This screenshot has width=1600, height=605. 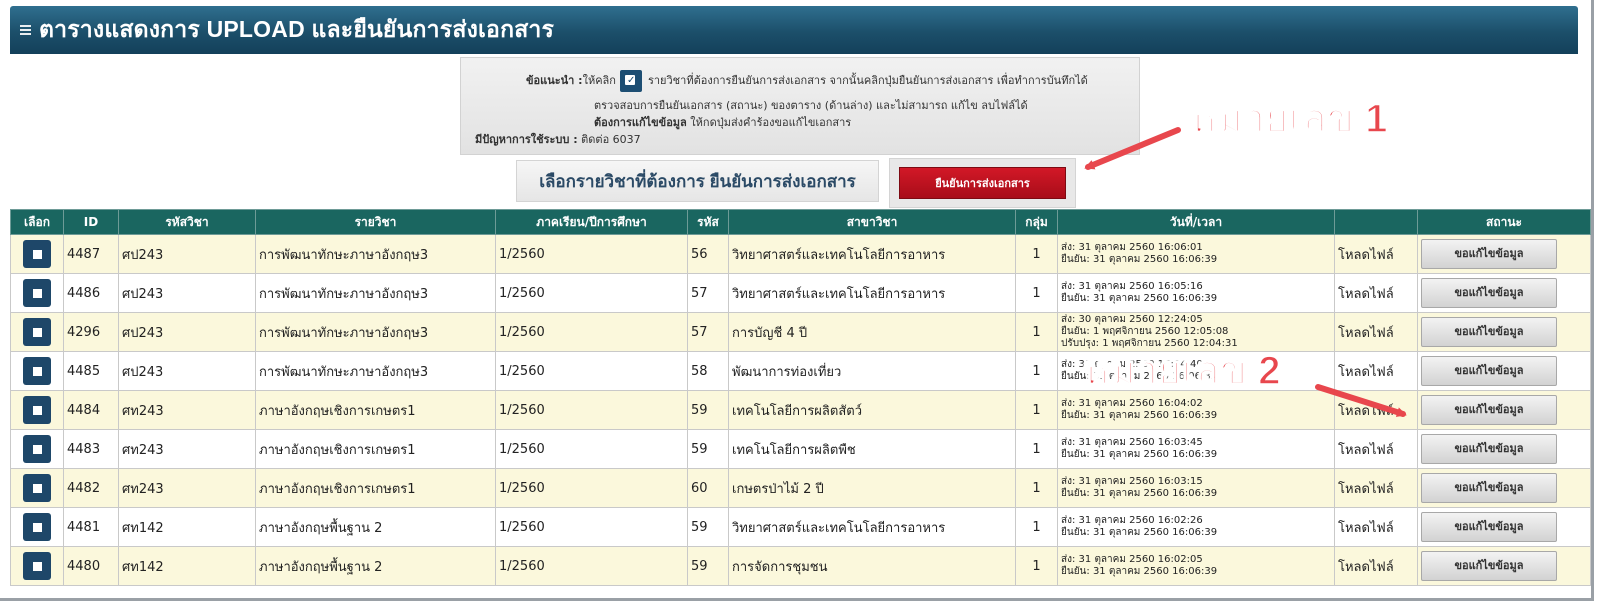 What do you see at coordinates (708, 371) in the screenshot?
I see `row-section: 58` at bounding box center [708, 371].